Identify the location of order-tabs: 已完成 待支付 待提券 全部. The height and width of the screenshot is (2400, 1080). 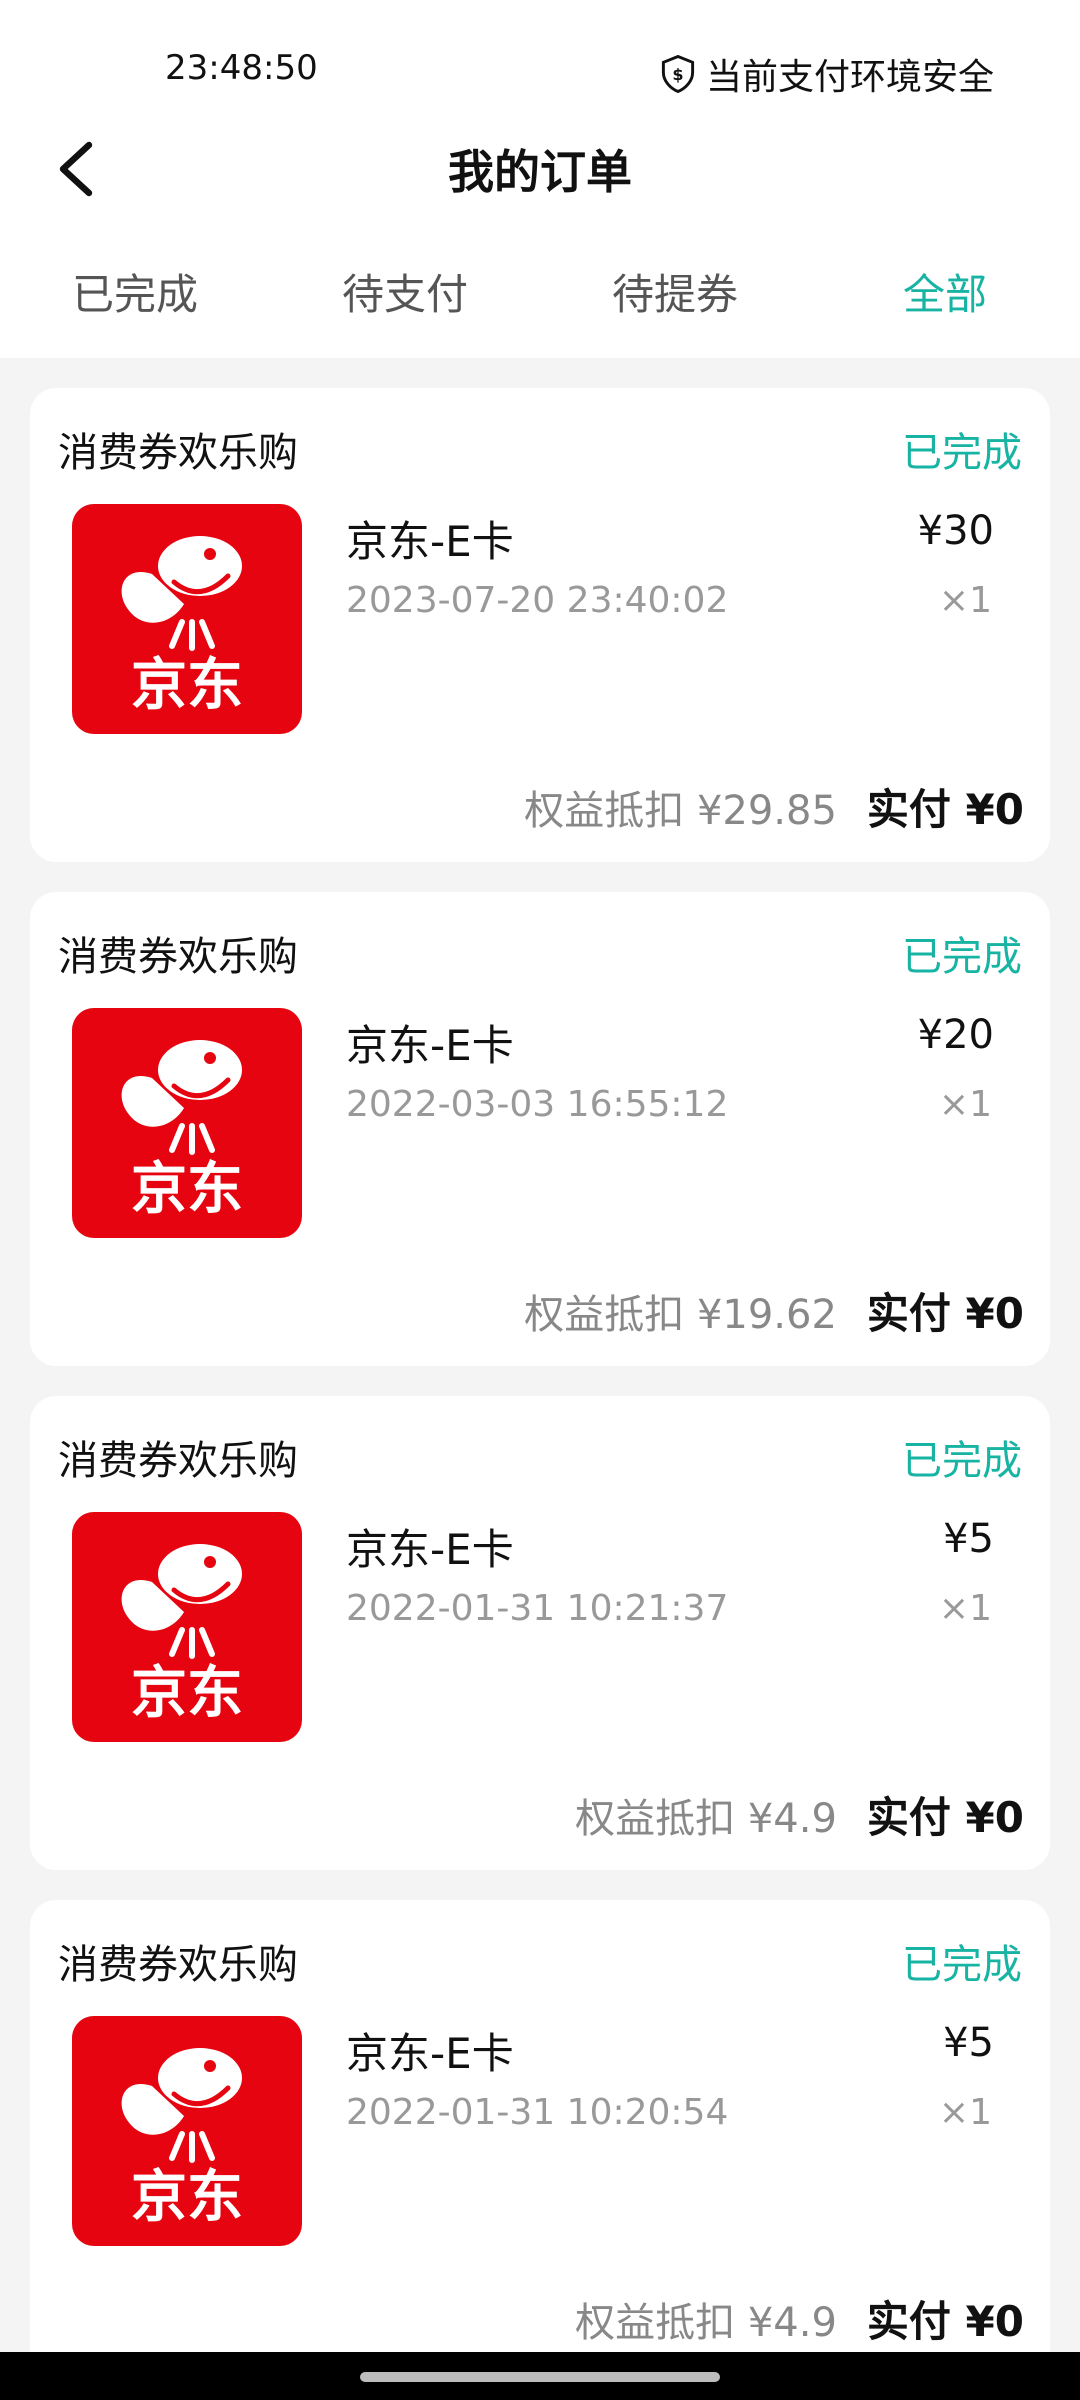
(540, 295).